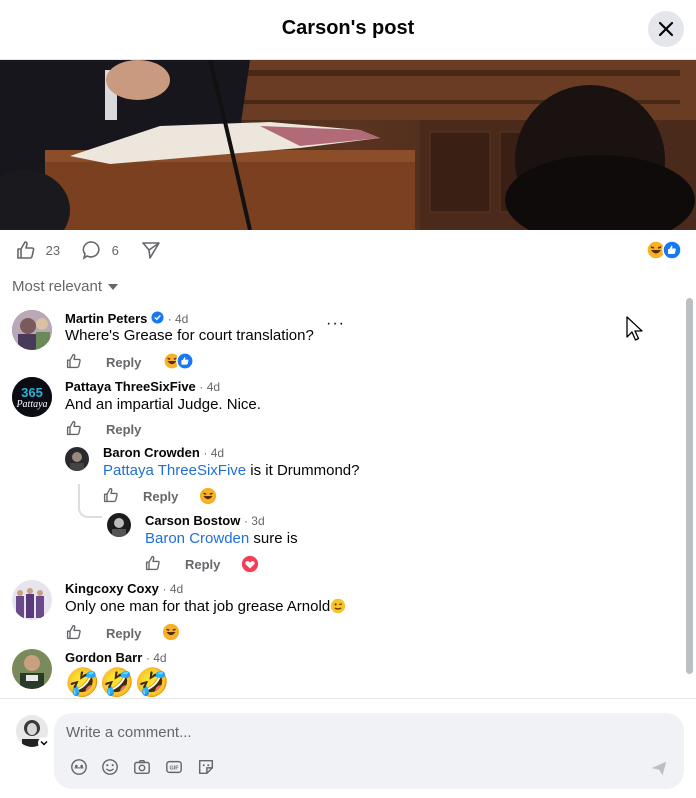  I want to click on comment-text: 🤣🤣🤣, so click(117, 682).